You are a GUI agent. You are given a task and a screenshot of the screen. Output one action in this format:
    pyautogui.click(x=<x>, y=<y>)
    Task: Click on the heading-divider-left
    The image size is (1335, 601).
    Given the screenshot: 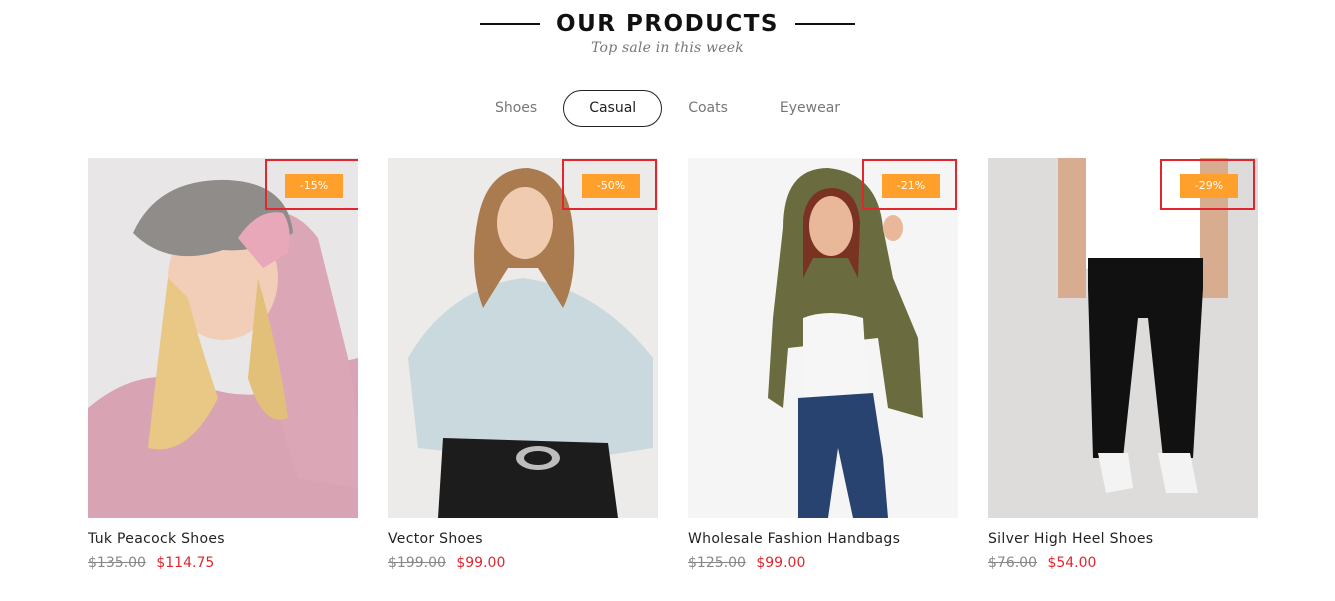 What is the action you would take?
    pyautogui.click(x=510, y=24)
    